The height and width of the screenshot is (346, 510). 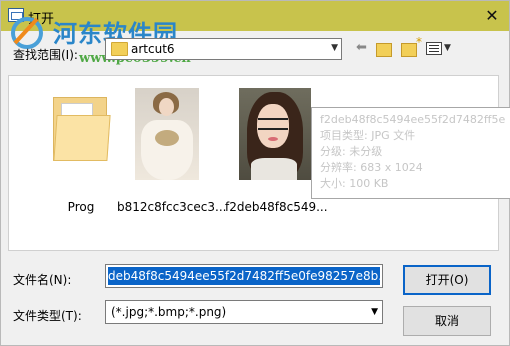 I want to click on view-menu-icon, so click(x=434, y=48).